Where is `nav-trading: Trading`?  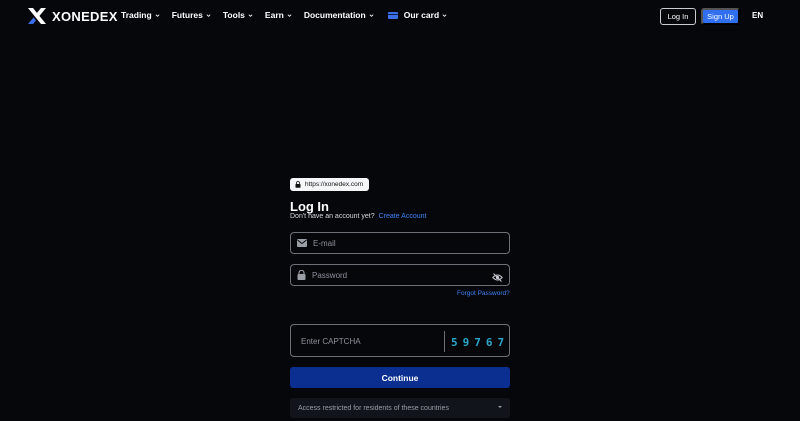
nav-trading: Trading is located at coordinates (140, 15).